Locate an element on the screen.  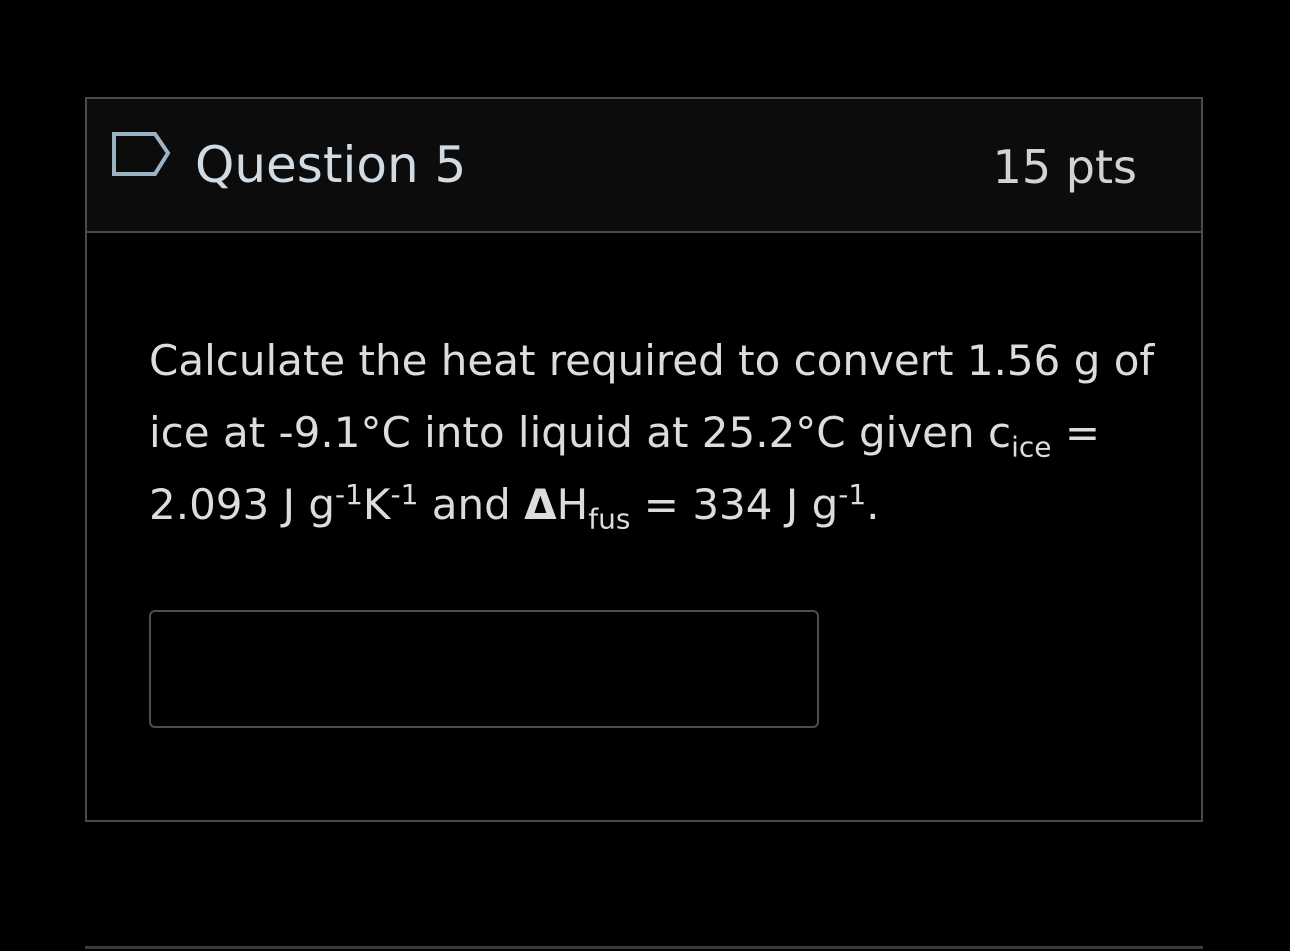
flag-icon is located at coordinates (142, 155).